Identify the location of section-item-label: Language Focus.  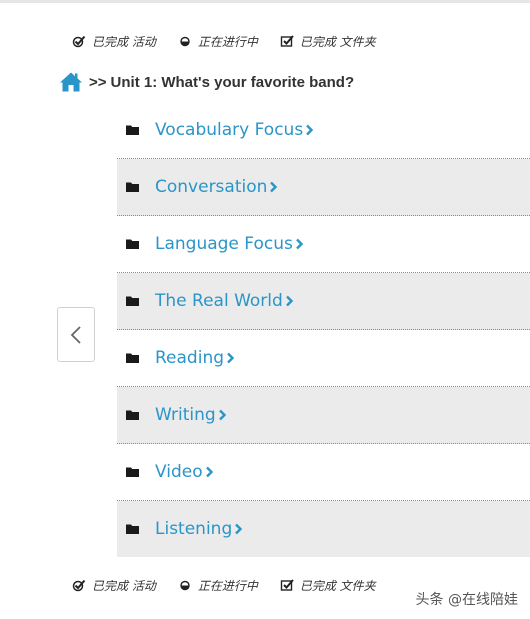
(224, 244).